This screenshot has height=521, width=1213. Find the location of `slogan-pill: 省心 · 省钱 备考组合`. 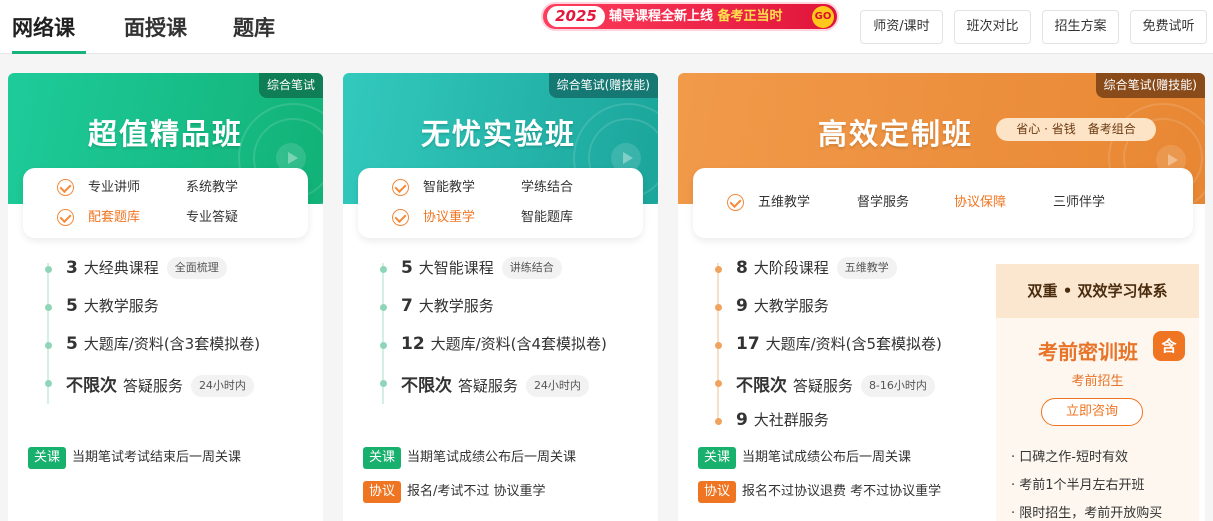

slogan-pill: 省心 · 省钱 备考组合 is located at coordinates (1076, 129).